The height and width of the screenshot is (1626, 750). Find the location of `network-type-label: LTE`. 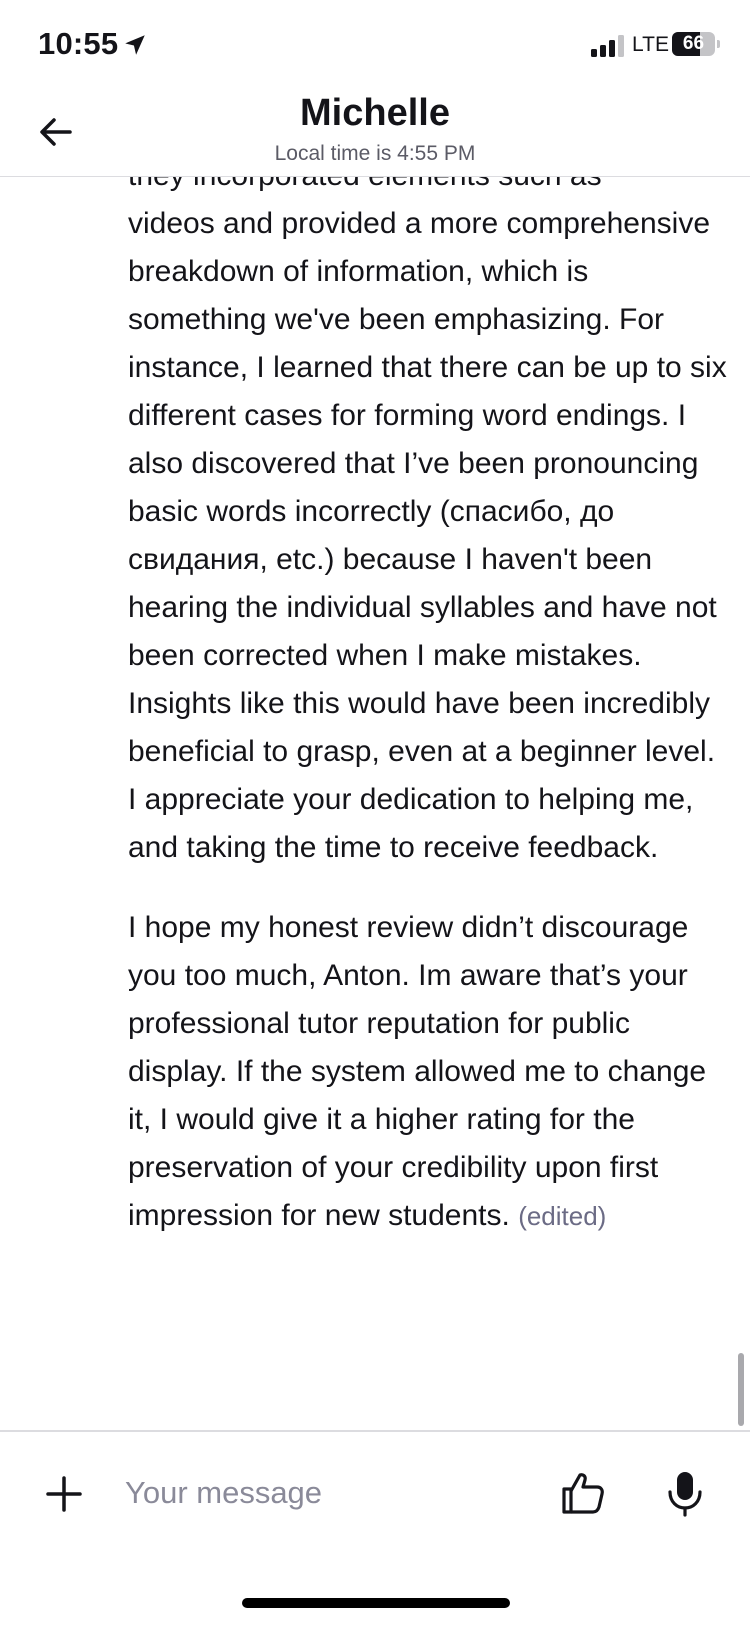

network-type-label: LTE is located at coordinates (650, 44).